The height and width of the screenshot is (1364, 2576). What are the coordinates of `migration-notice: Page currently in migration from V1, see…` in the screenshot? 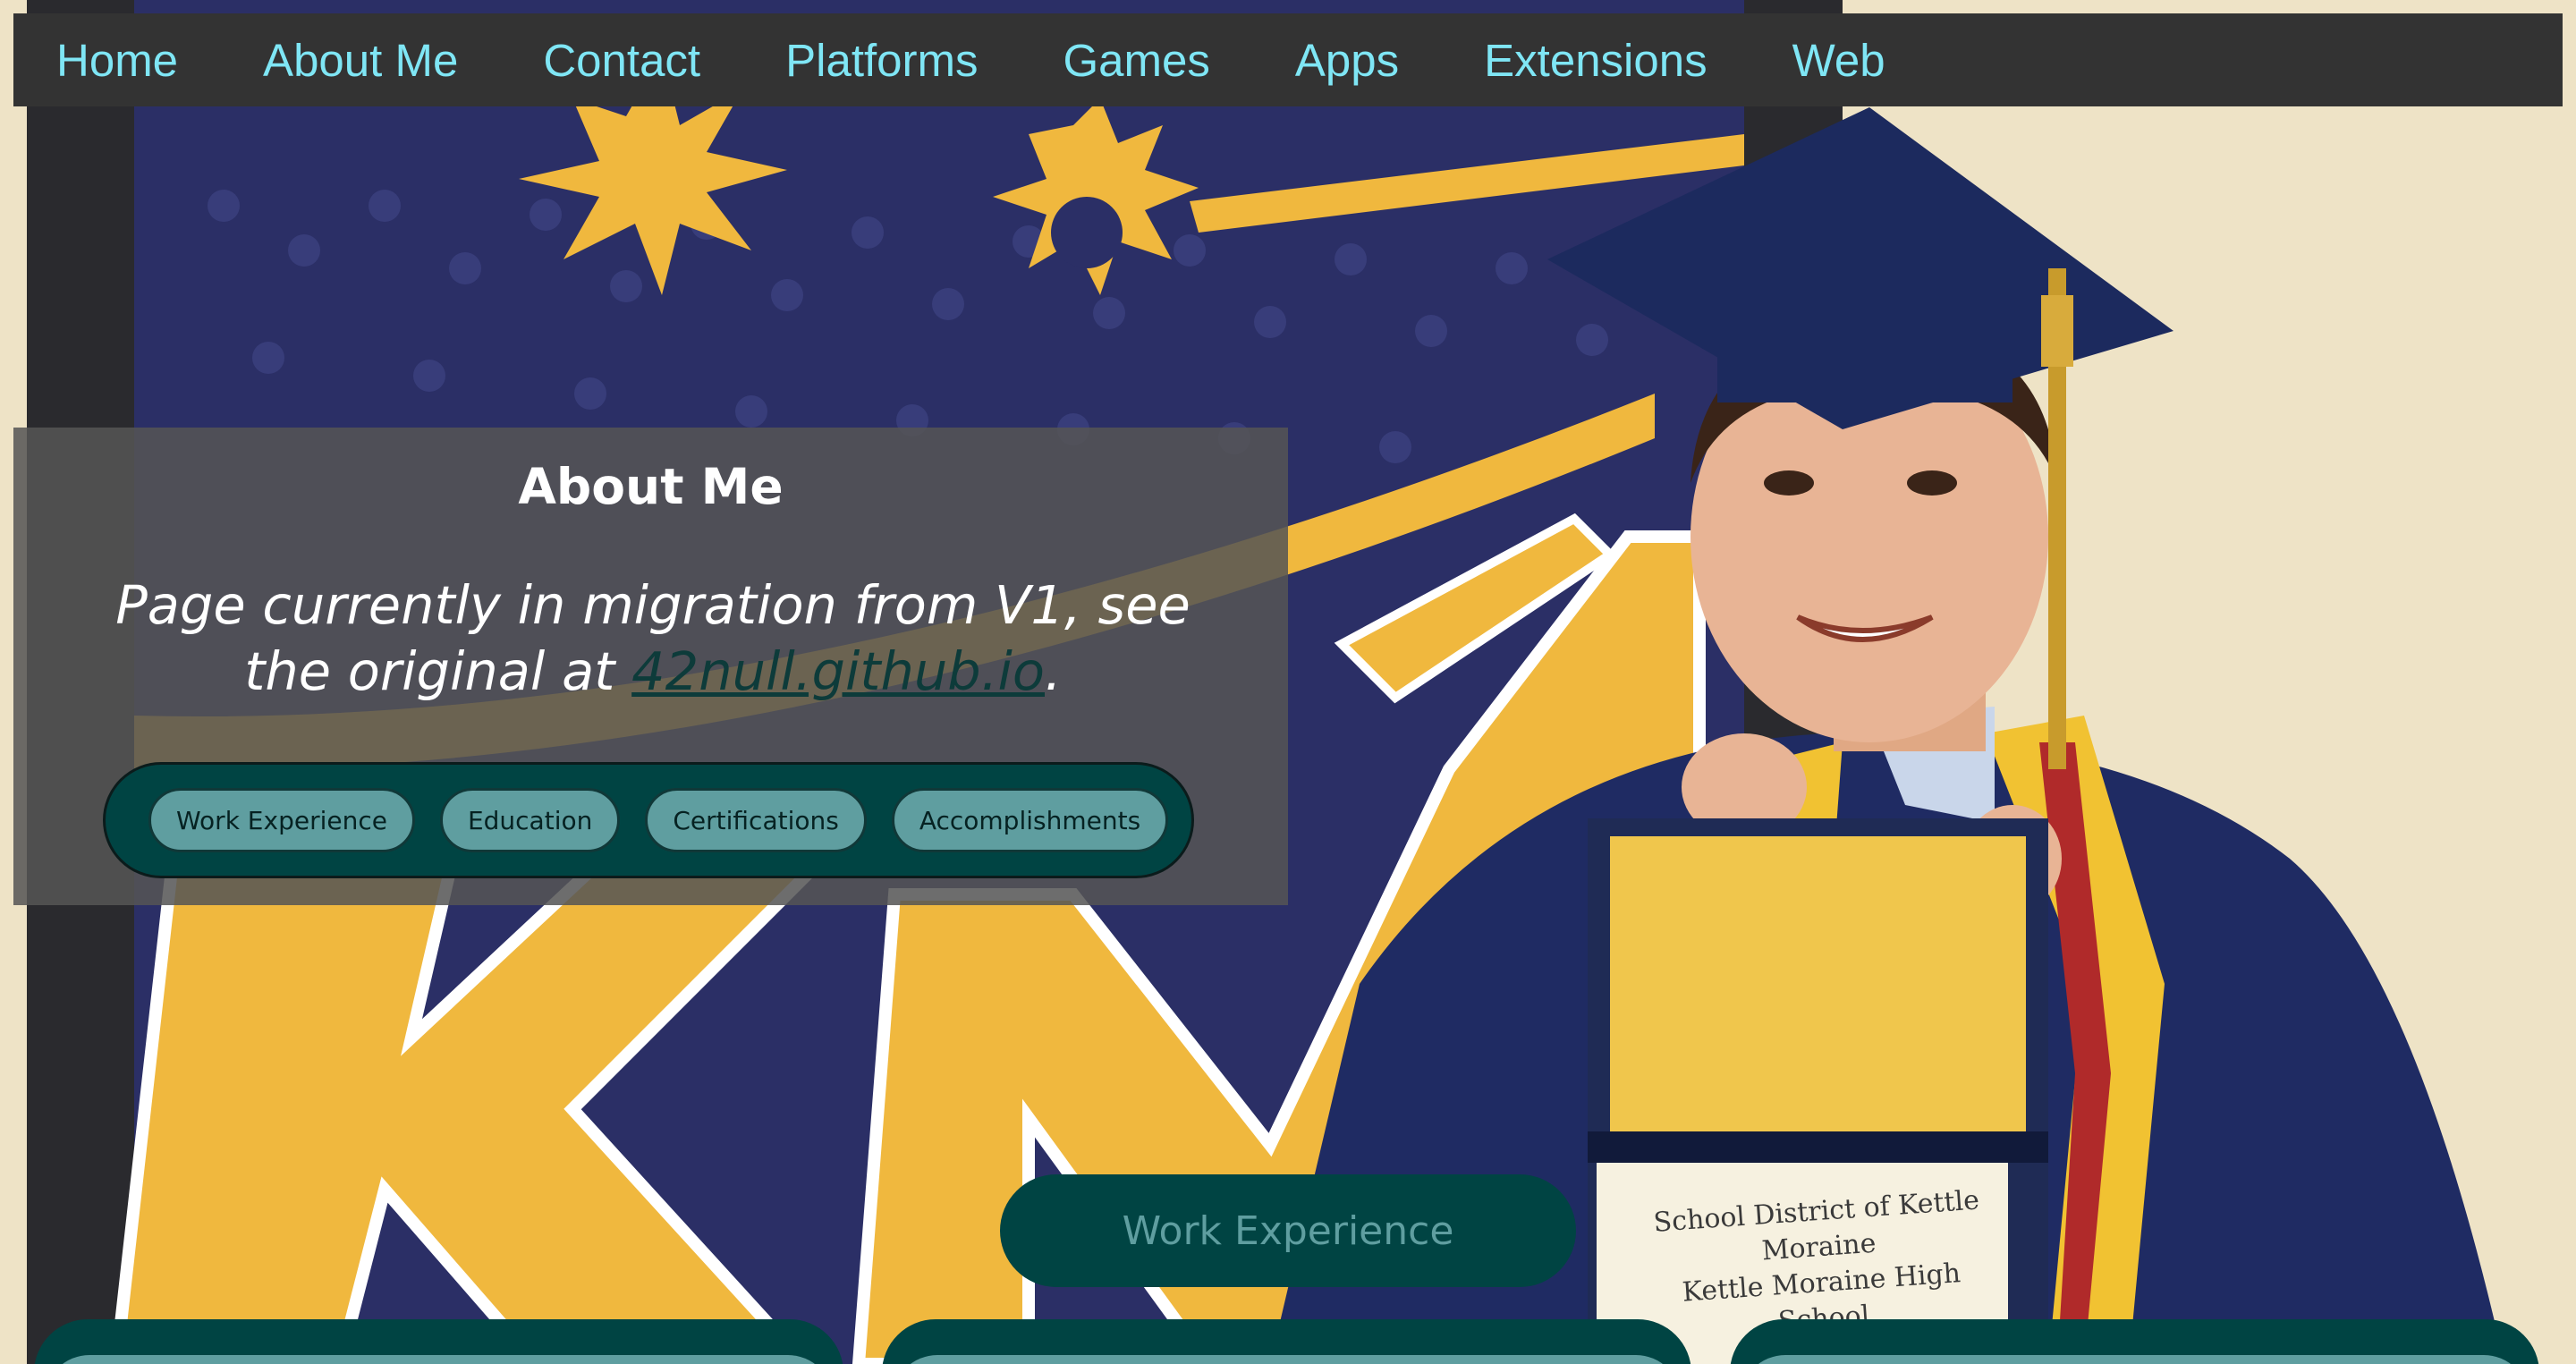 It's located at (653, 638).